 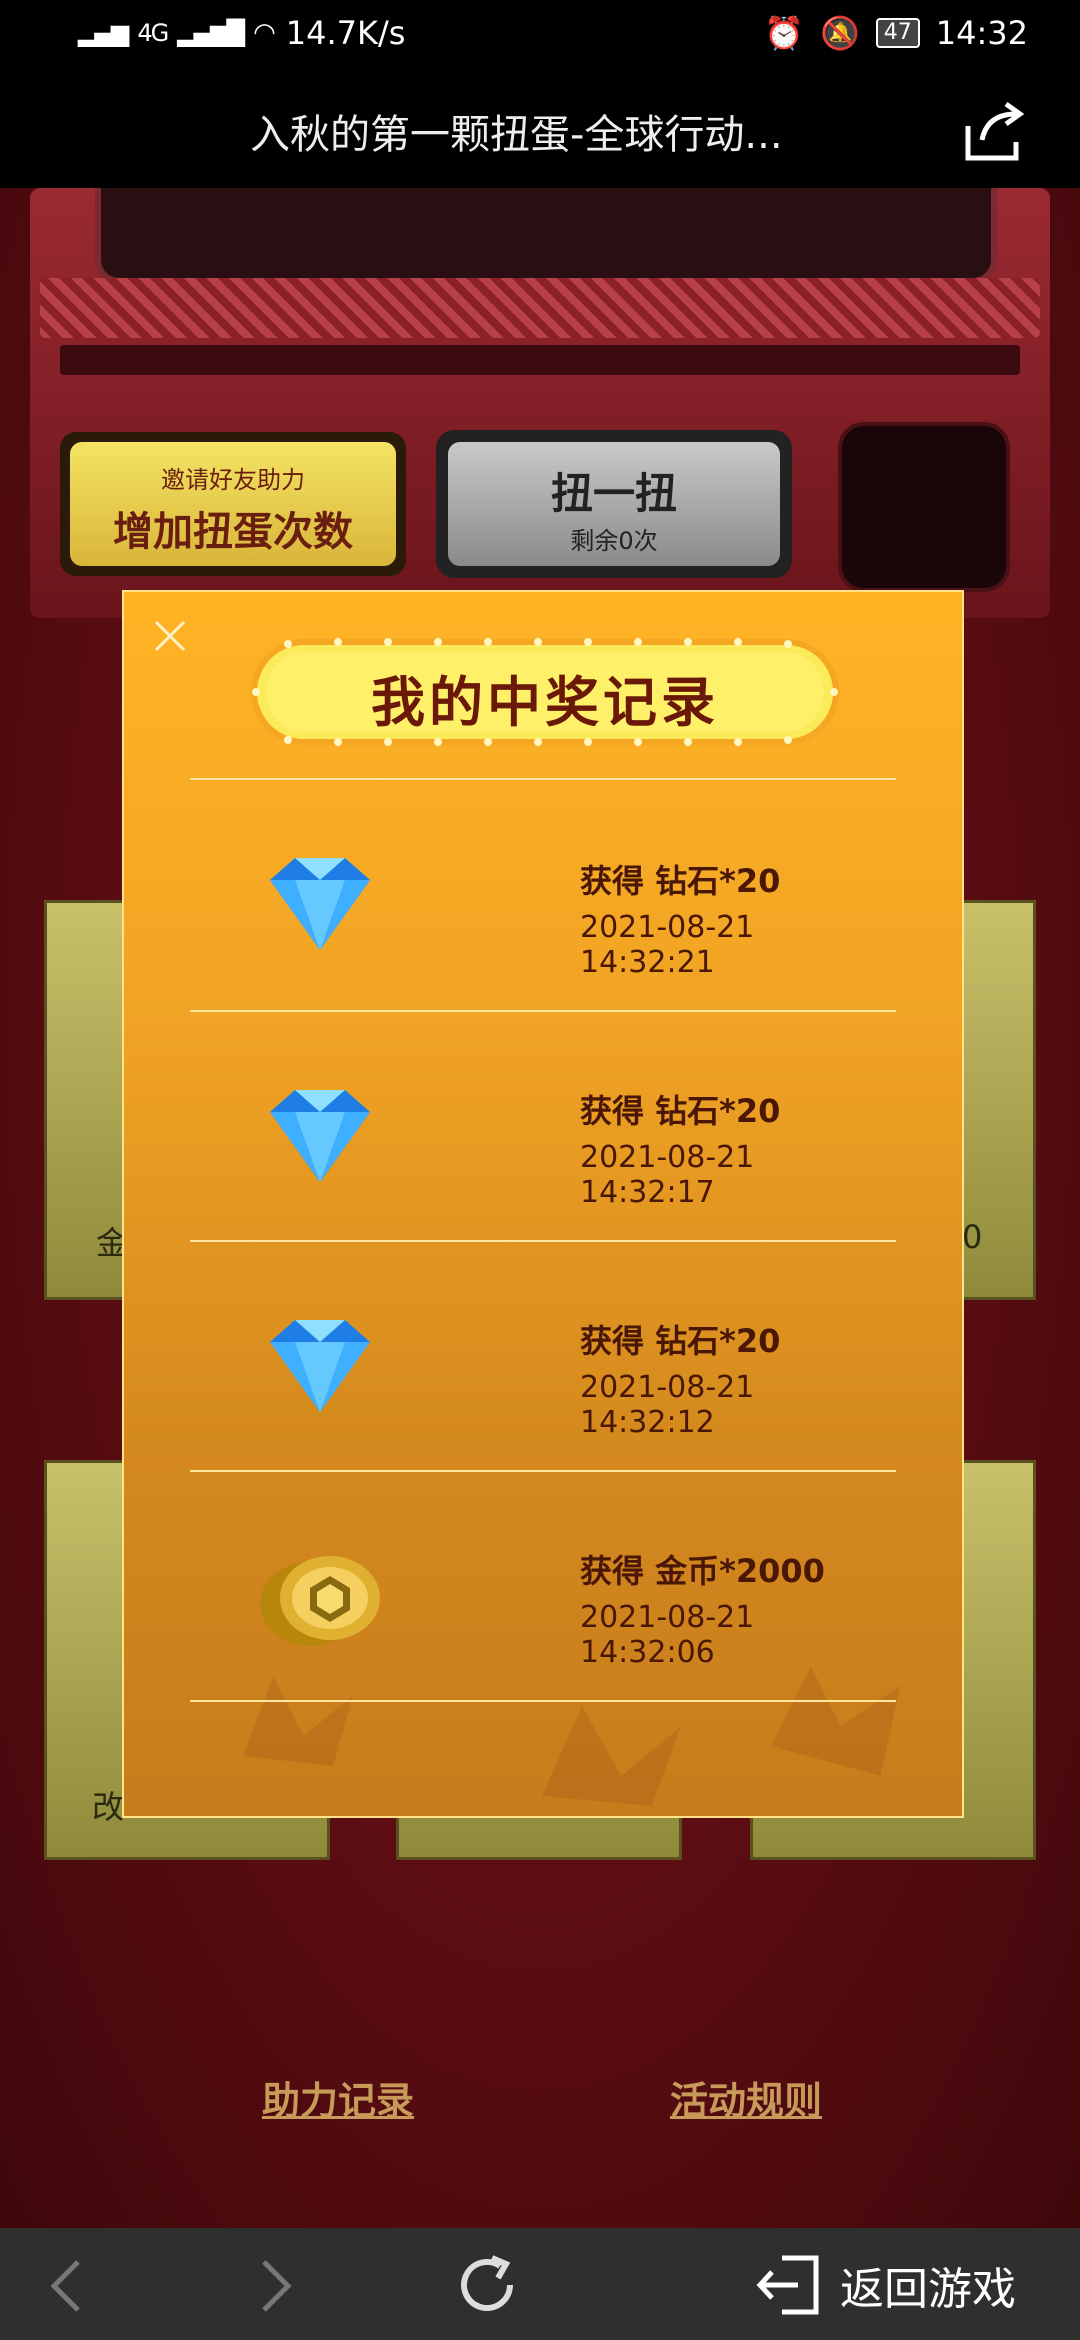 What do you see at coordinates (667, 1635) in the screenshot?
I see `prize-time: 2021-08-21 14:32:06` at bounding box center [667, 1635].